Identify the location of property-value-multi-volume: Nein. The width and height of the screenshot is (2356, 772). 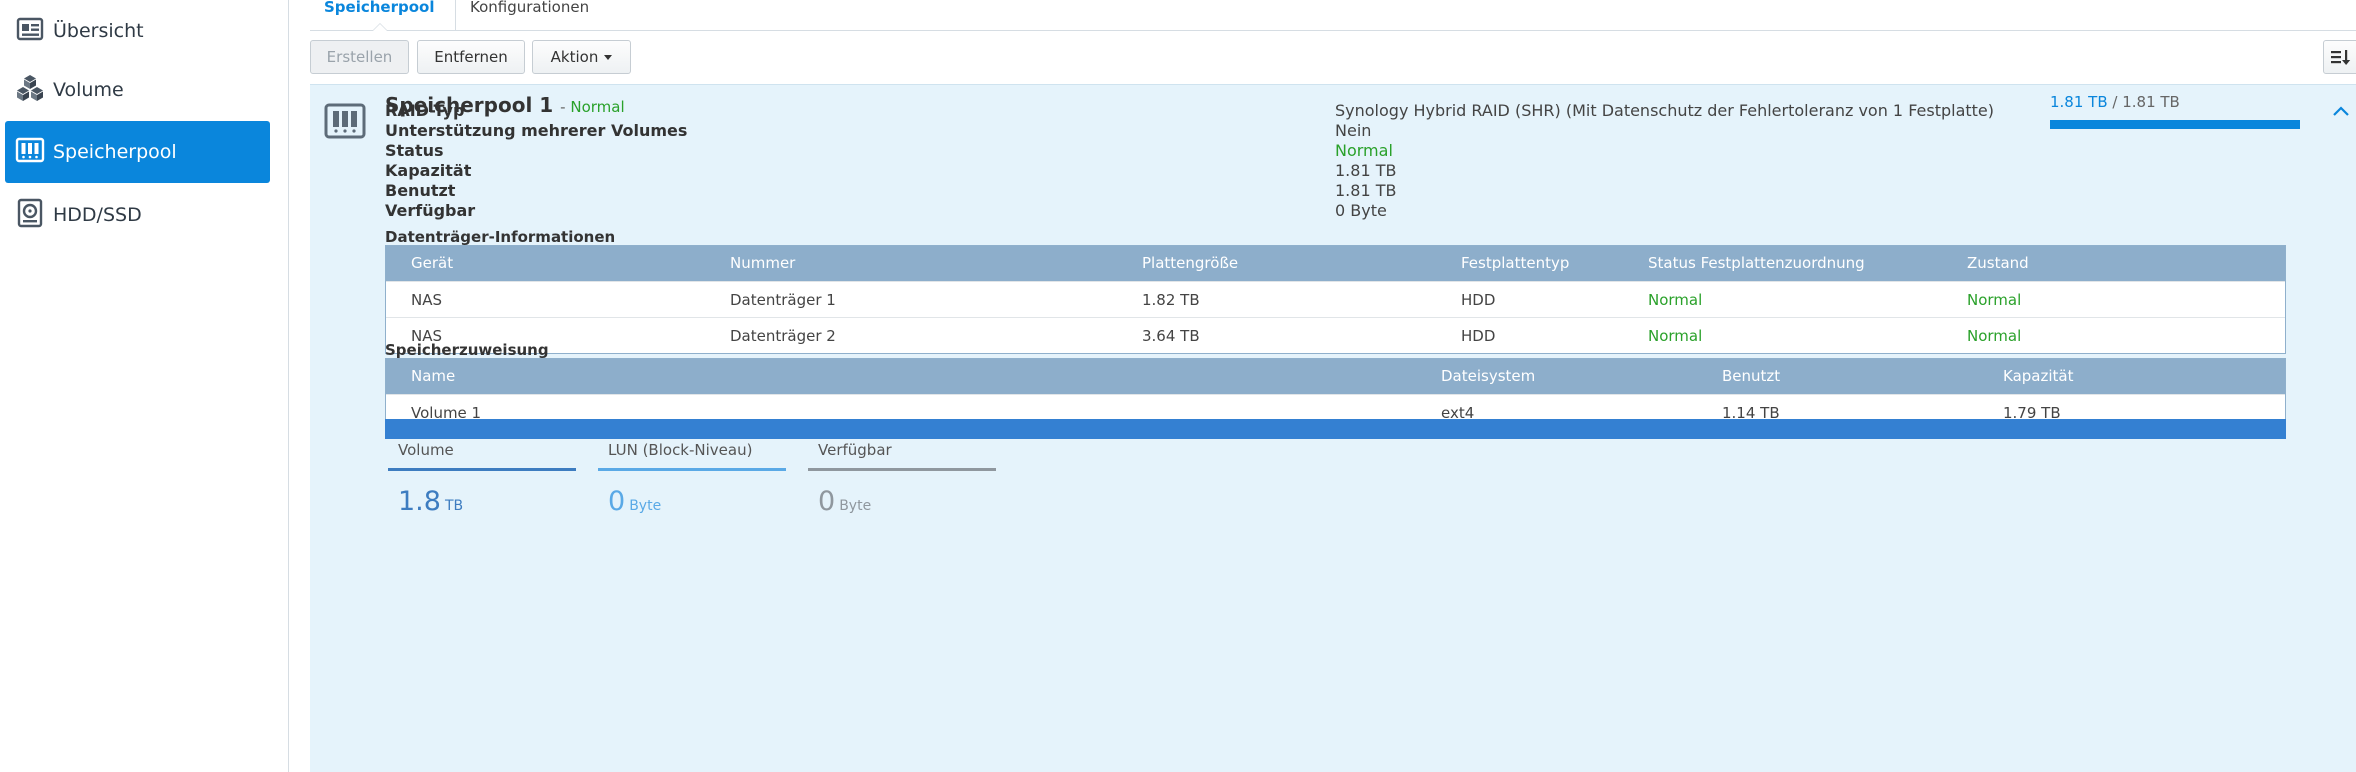
(1353, 130).